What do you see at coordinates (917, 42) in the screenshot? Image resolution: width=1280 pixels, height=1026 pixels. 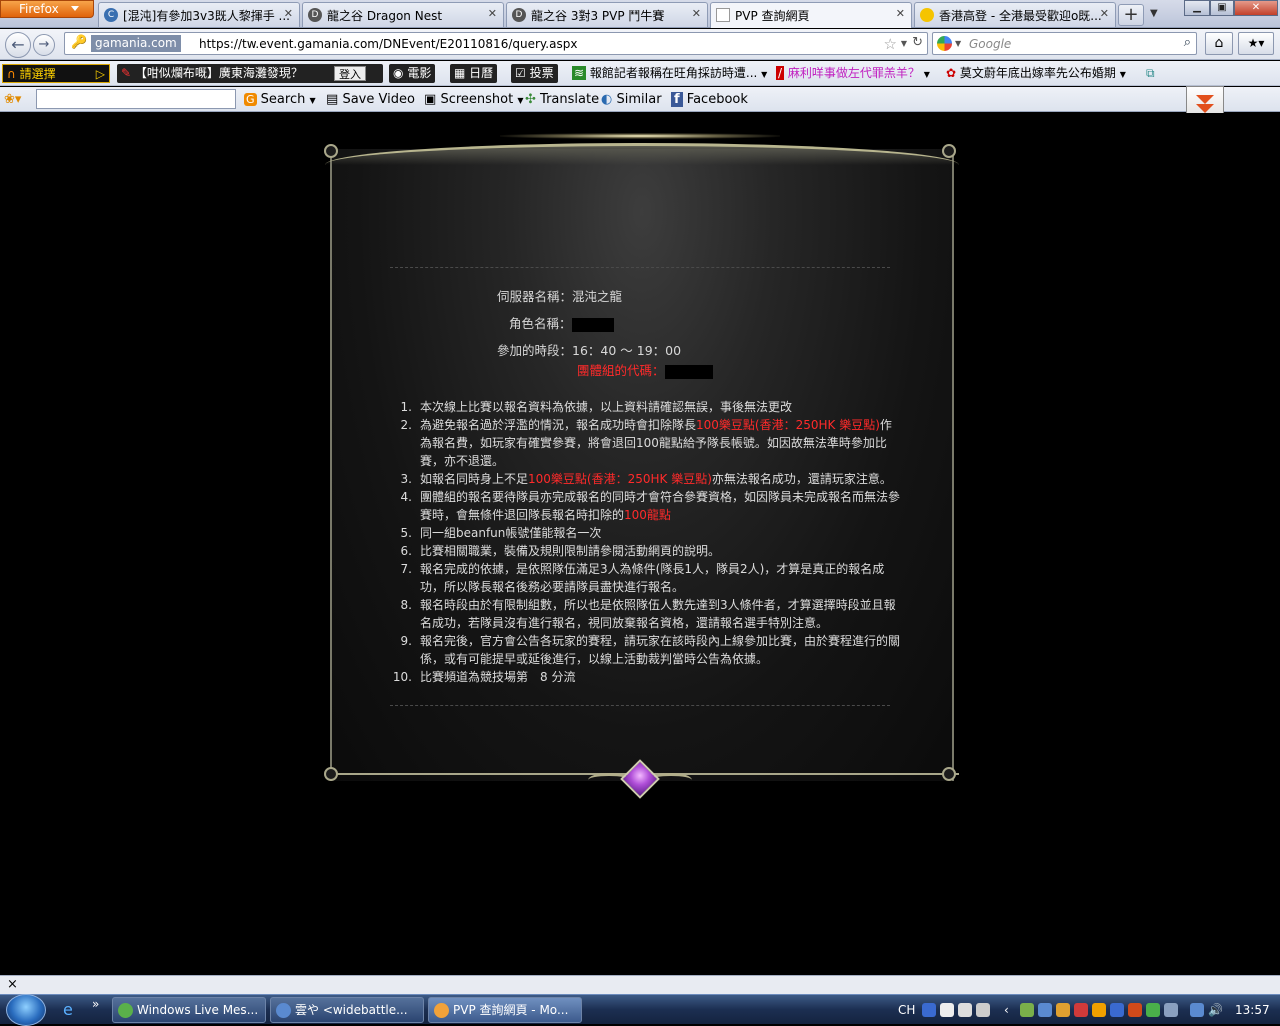 I see `reload-icon: ↻` at bounding box center [917, 42].